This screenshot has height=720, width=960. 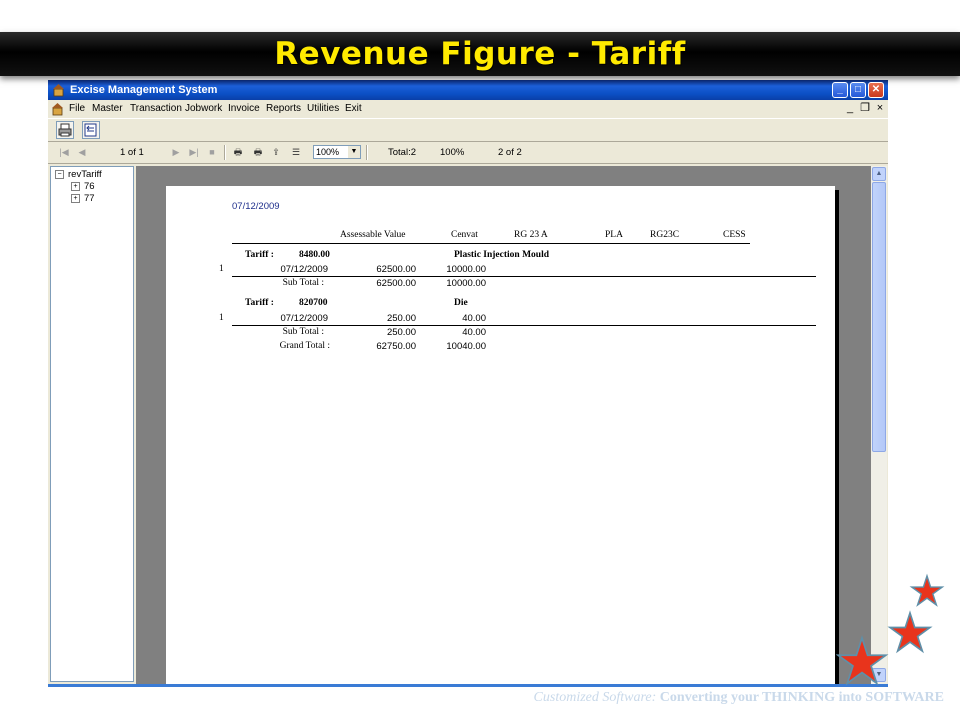 I want to click on tree-item: +77, so click(x=83, y=199).